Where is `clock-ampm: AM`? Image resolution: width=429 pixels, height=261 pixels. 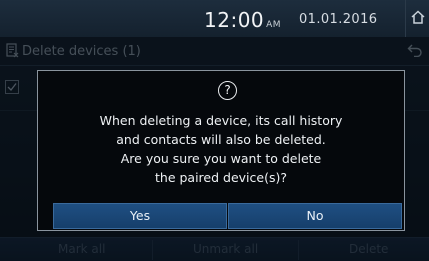 clock-ampm: AM is located at coordinates (274, 25).